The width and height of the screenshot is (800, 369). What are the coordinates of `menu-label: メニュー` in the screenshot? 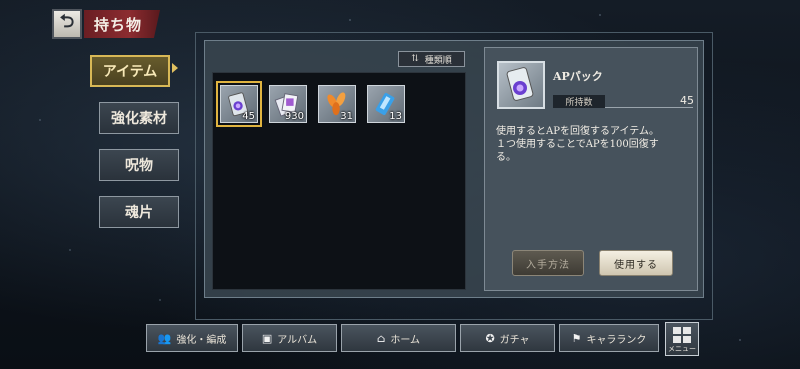 It's located at (682, 349).